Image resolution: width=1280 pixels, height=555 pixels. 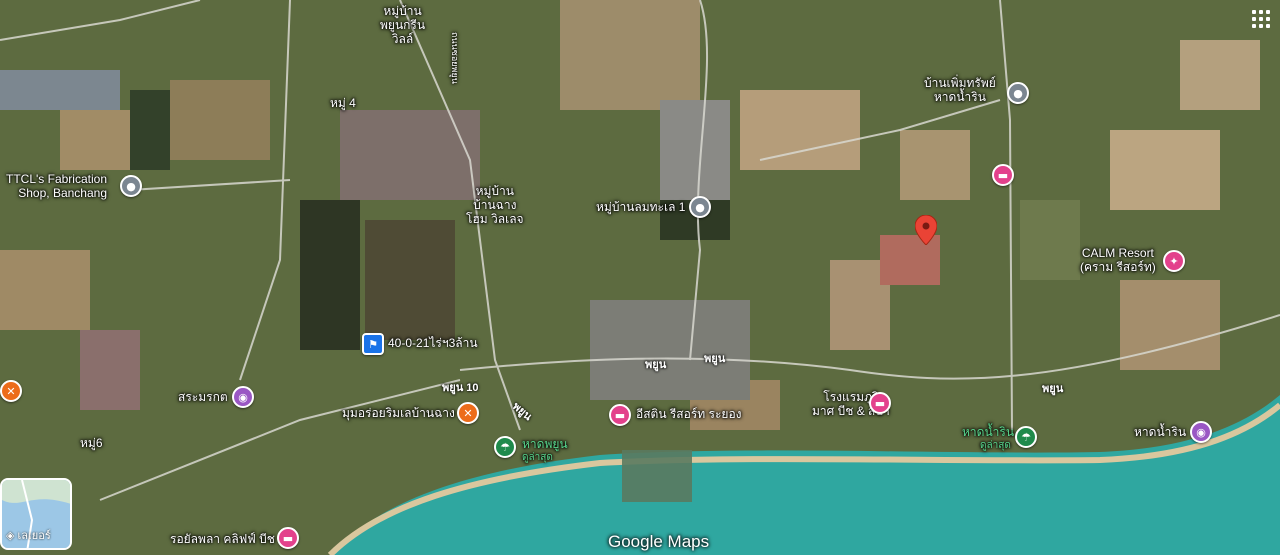 I want to click on label-eastin: อีสติน รีสอร์ท ระยอง, so click(x=689, y=414).